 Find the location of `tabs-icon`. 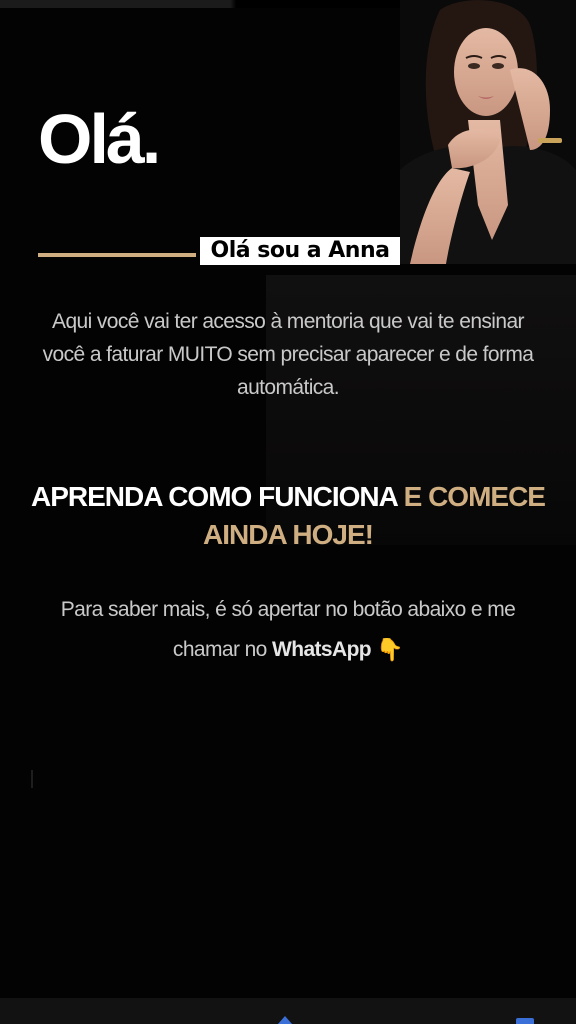

tabs-icon is located at coordinates (525, 1021).